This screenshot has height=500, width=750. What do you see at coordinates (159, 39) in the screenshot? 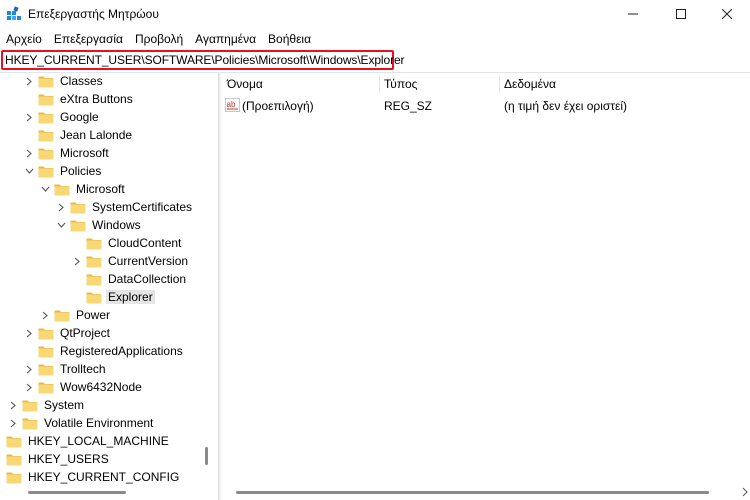
I see `menu-view: Προβολή` at bounding box center [159, 39].